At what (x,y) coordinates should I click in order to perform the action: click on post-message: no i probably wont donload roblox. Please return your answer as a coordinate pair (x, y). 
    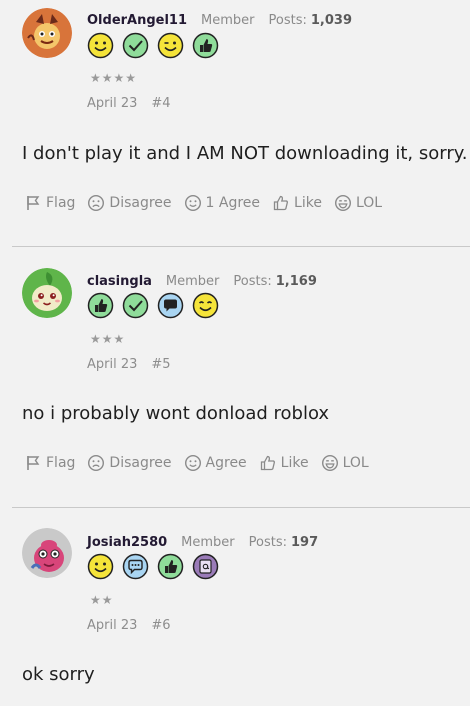
    Looking at the image, I should click on (176, 413).